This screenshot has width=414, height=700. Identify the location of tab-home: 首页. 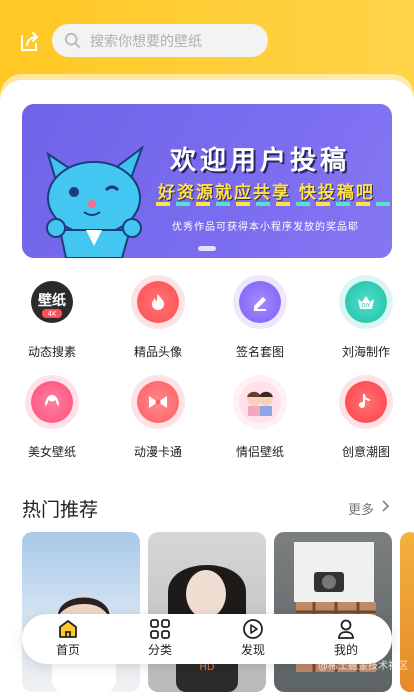
(68, 638).